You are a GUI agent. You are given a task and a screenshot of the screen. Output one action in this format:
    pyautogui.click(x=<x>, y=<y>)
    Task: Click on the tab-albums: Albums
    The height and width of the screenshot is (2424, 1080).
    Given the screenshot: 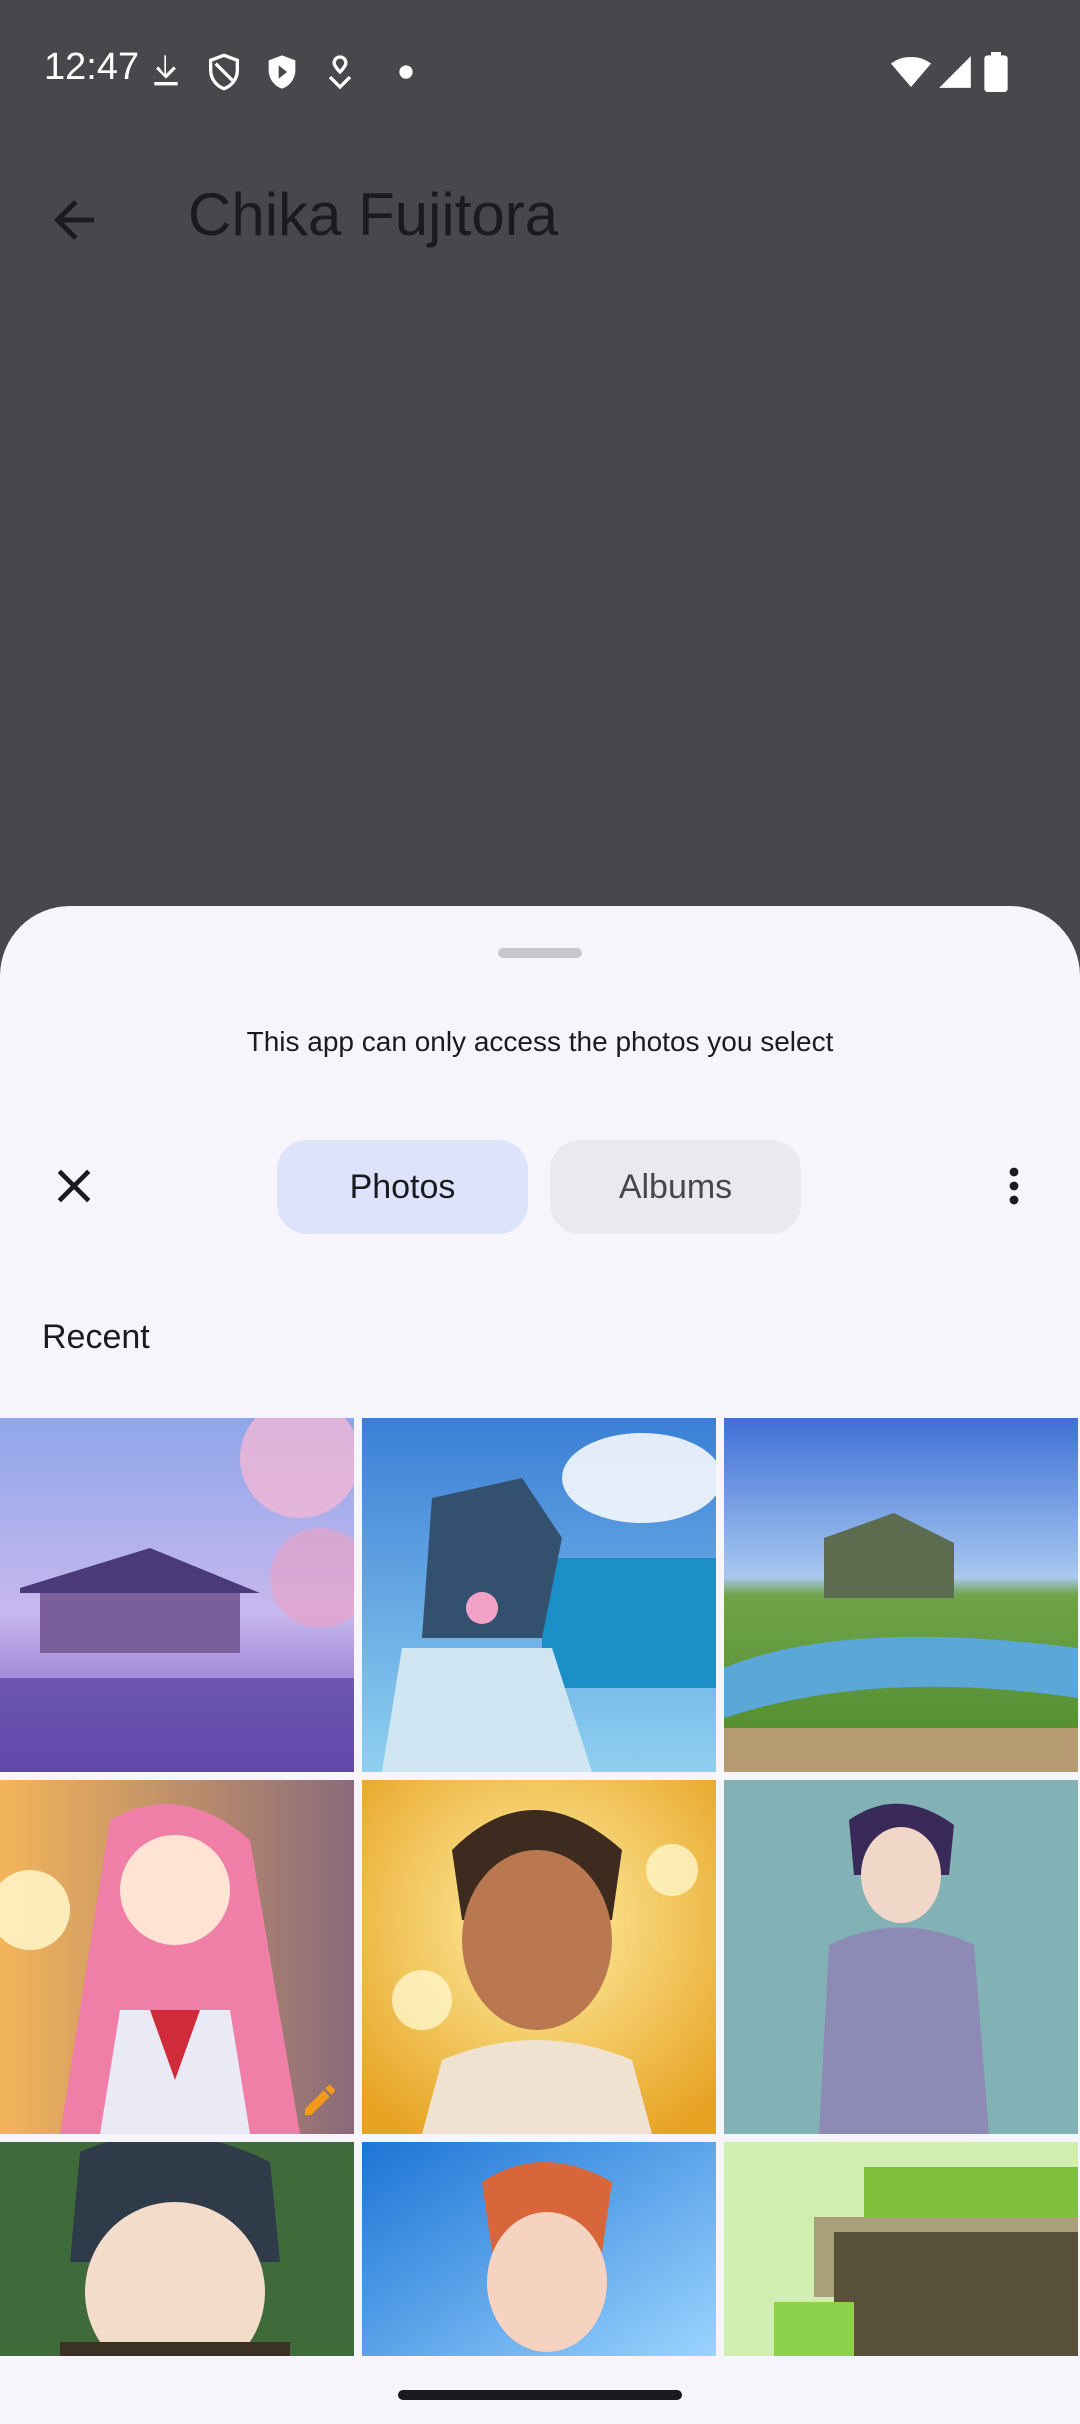 What is the action you would take?
    pyautogui.click(x=675, y=1187)
    